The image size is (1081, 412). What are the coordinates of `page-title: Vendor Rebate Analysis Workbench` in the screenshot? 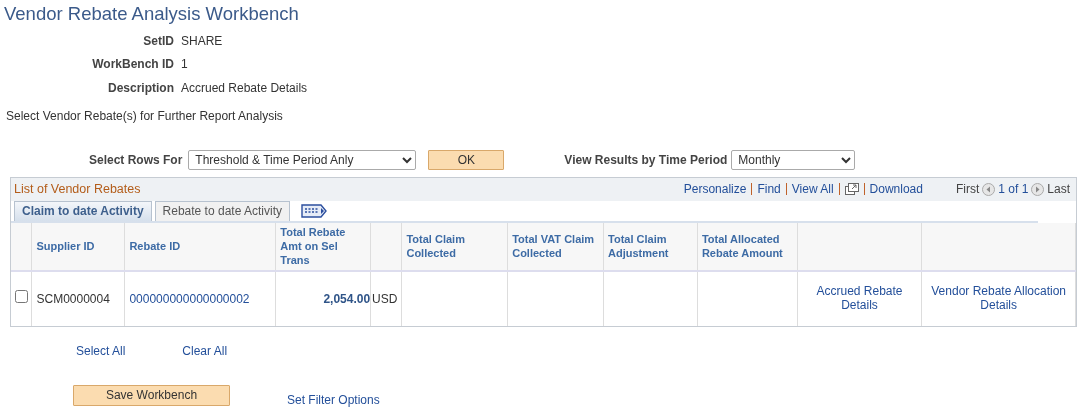 It's located at (152, 14).